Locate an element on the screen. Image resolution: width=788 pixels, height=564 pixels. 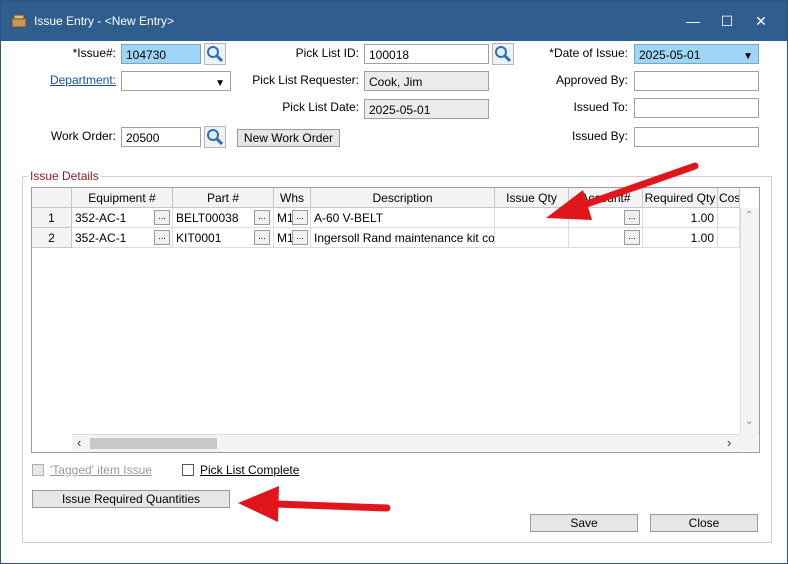
annotation-arrow-issue-required is located at coordinates (314, 504).